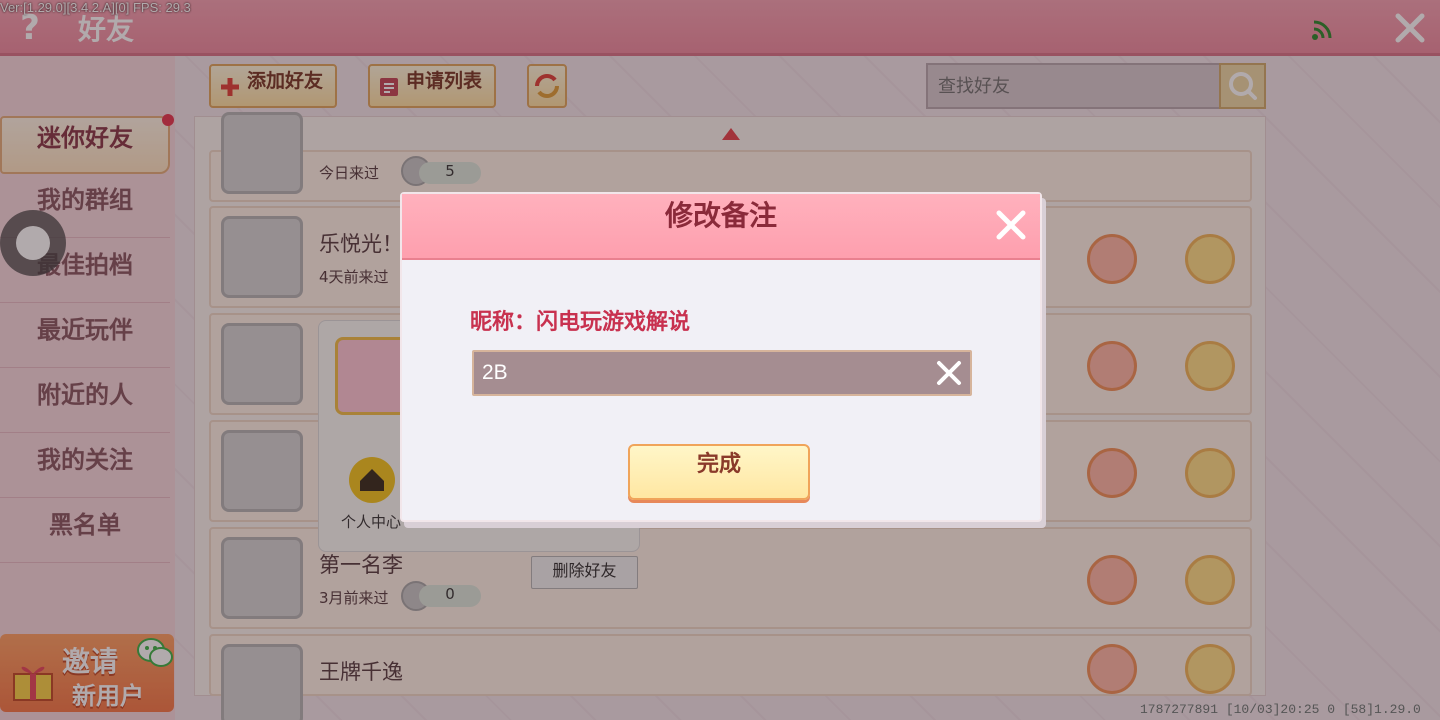 The width and height of the screenshot is (1440, 720). Describe the element at coordinates (1280, 709) in the screenshot. I see `footer-info: 1787277891 [10/03]20:25 0 [58]1.29.0` at that location.